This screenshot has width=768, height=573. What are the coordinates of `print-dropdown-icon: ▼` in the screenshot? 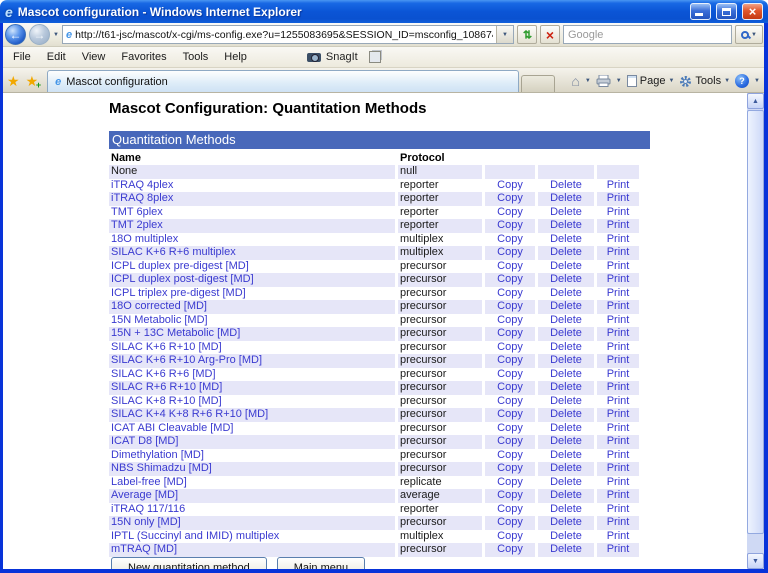 It's located at (619, 81).